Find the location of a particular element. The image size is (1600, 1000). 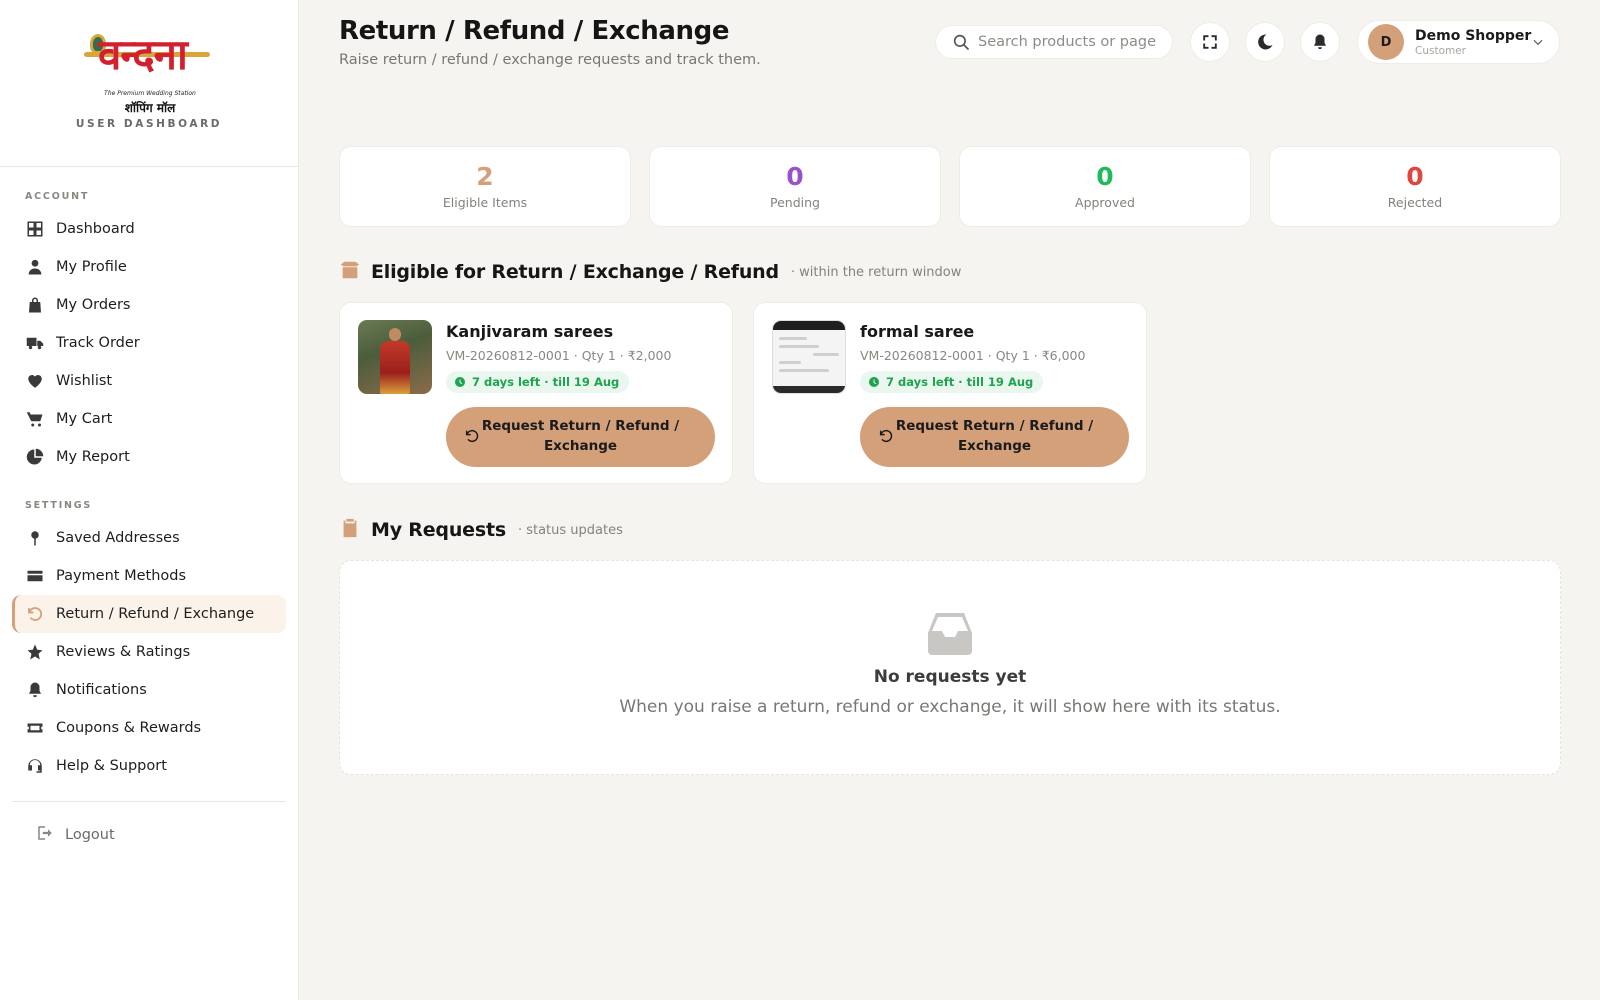

user-info: Demo Shopper Customer is located at coordinates (1473, 42).